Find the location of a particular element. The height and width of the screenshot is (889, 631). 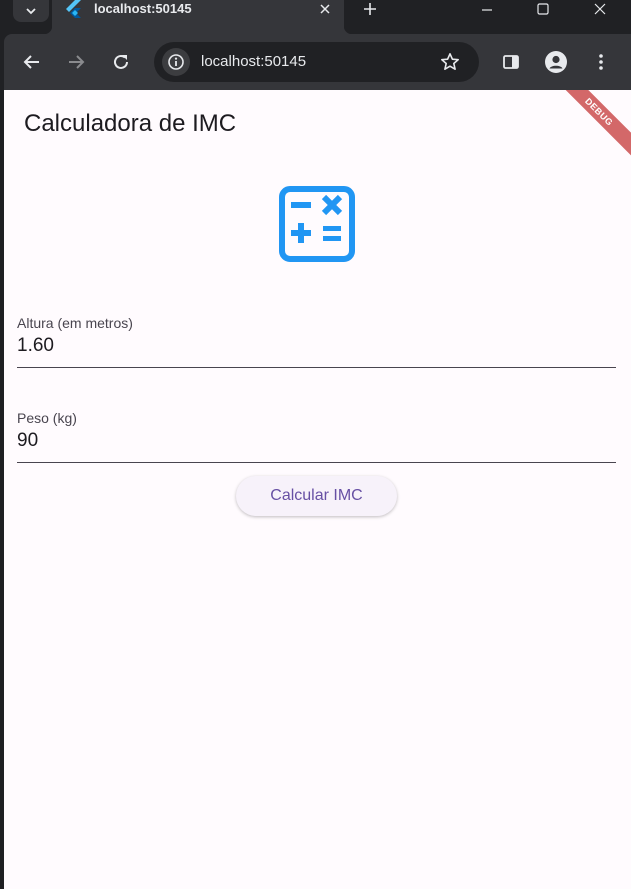

address-bar: localhost:50145 is located at coordinates (316, 62).